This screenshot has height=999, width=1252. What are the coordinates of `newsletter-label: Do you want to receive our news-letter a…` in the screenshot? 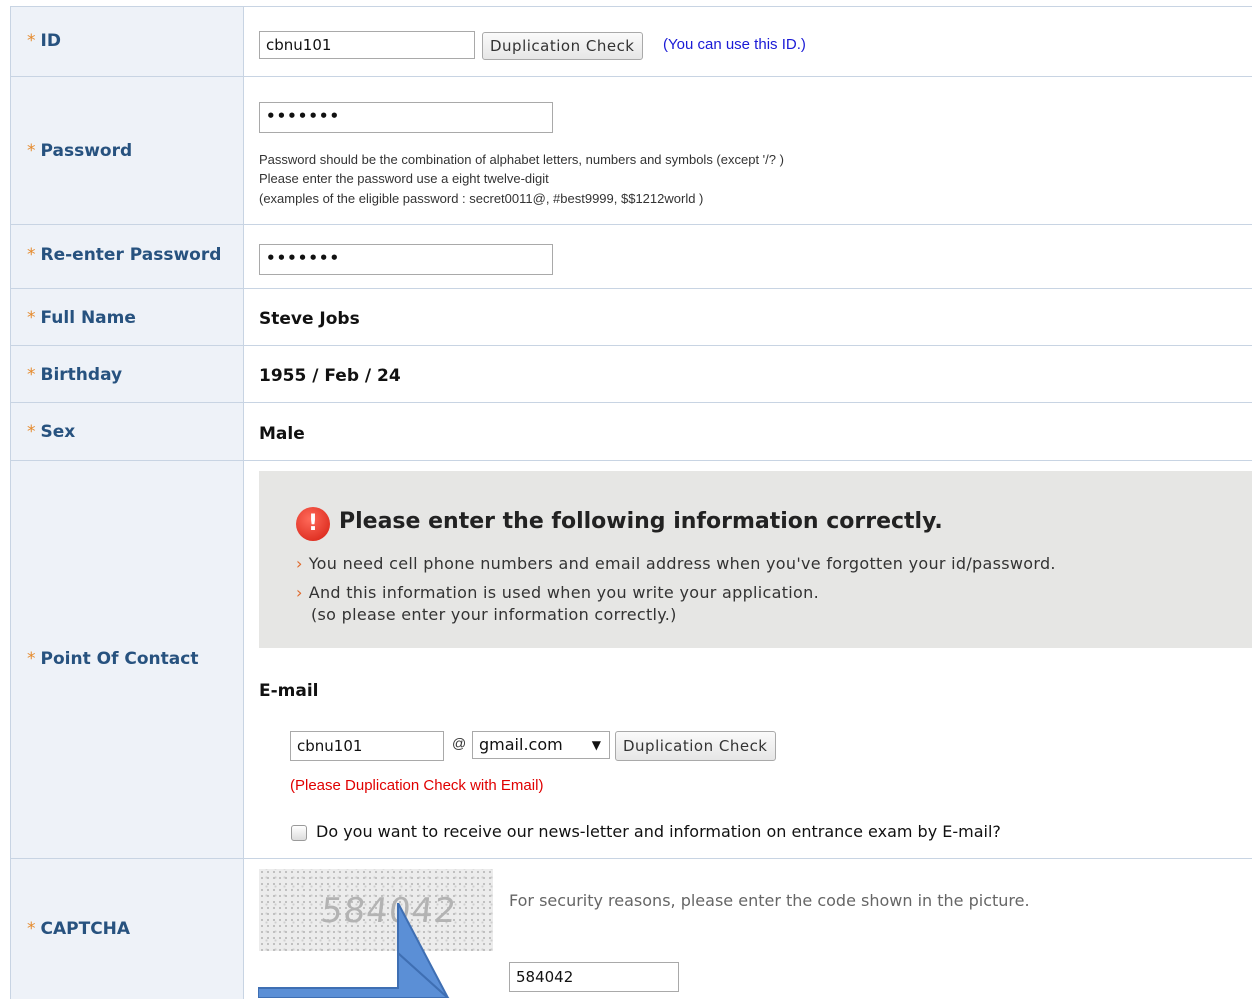 It's located at (658, 831).